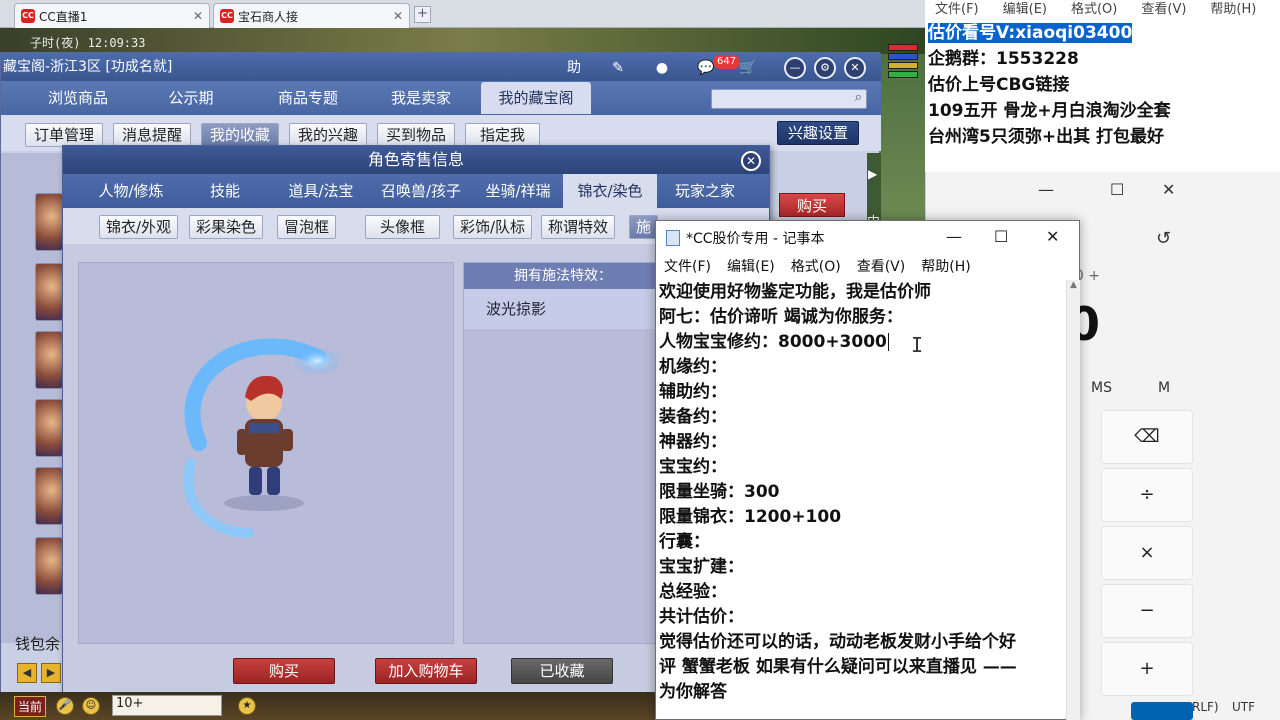 The height and width of the screenshot is (720, 1280). I want to click on effect-item: 波光掠影, so click(563, 309).